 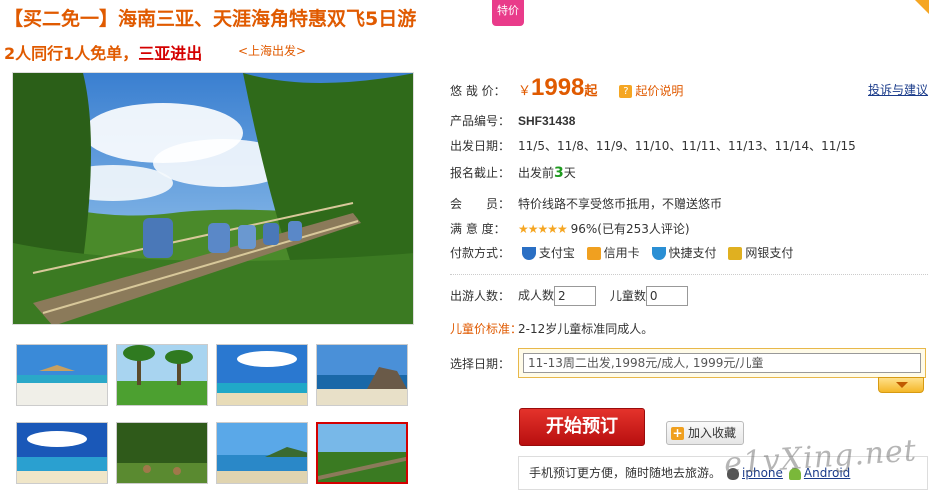 What do you see at coordinates (586, 329) in the screenshot?
I see `child-price-value: 2-12岁儿童标准同成人。` at bounding box center [586, 329].